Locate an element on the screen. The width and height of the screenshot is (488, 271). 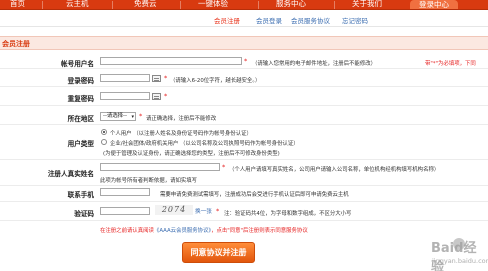
tab-service-agreement: 会员服务协议 is located at coordinates (310, 20).